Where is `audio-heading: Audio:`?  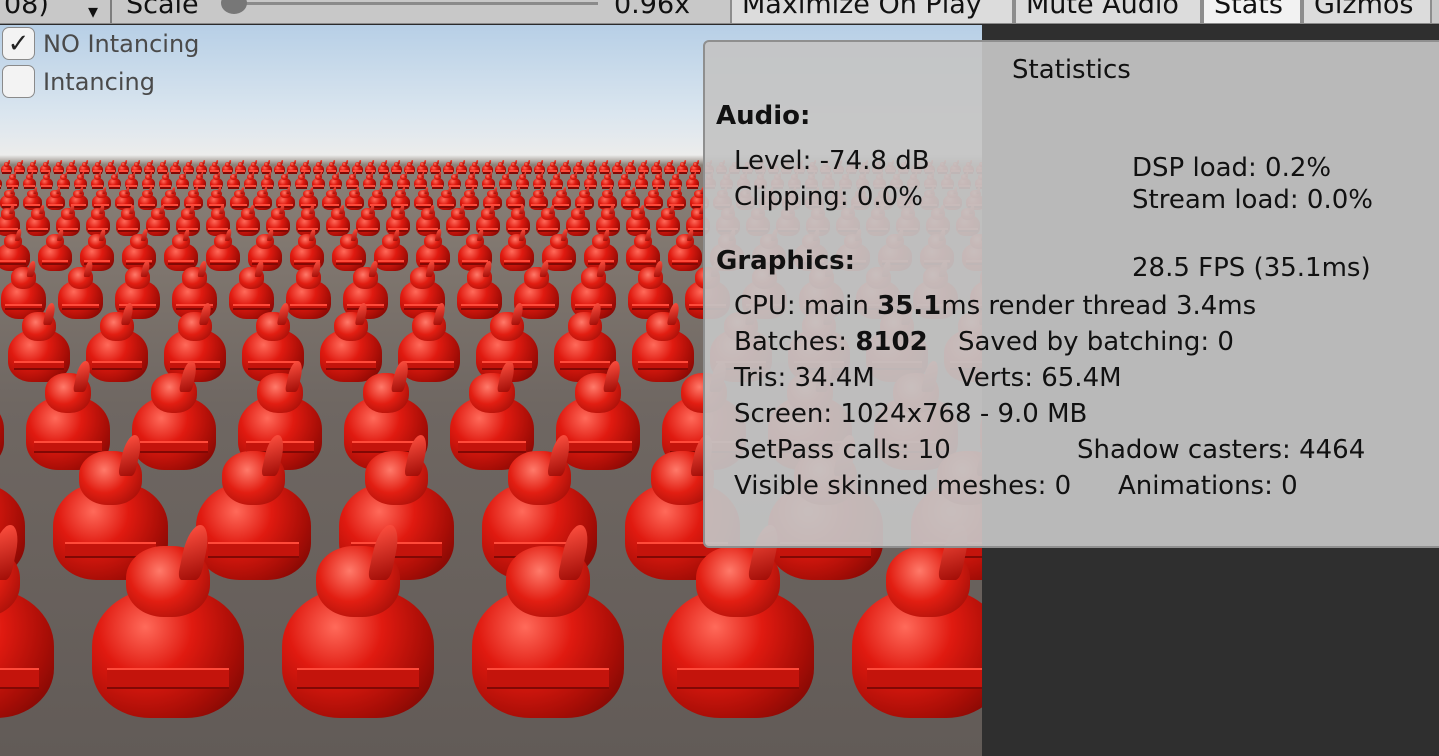 audio-heading: Audio: is located at coordinates (763, 116).